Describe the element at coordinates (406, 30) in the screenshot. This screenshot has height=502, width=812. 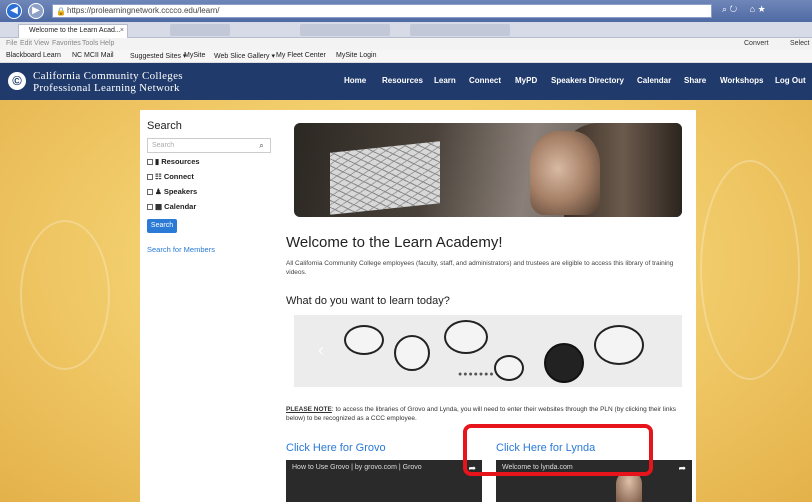
I see `tab-bar: Welcome to the Learn Acad... ×` at that location.